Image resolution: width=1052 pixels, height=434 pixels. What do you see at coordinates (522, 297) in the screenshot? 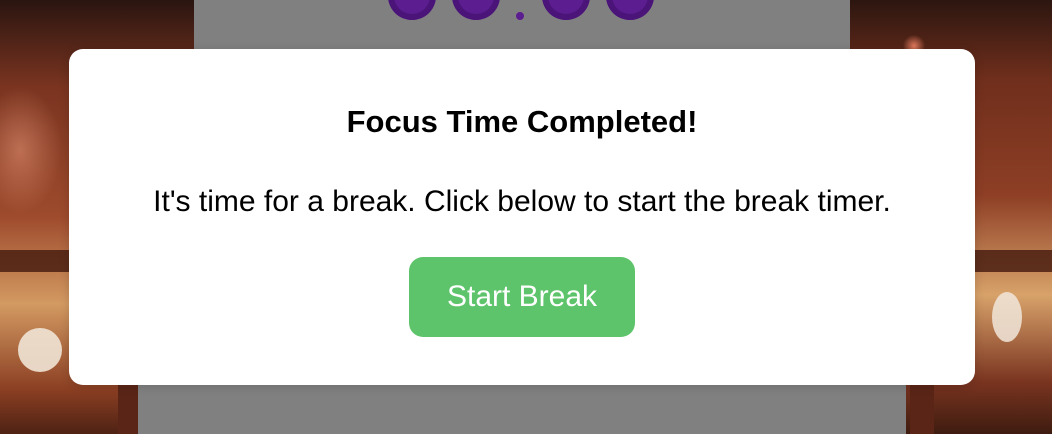
I see `start-break-button: Start Break` at bounding box center [522, 297].